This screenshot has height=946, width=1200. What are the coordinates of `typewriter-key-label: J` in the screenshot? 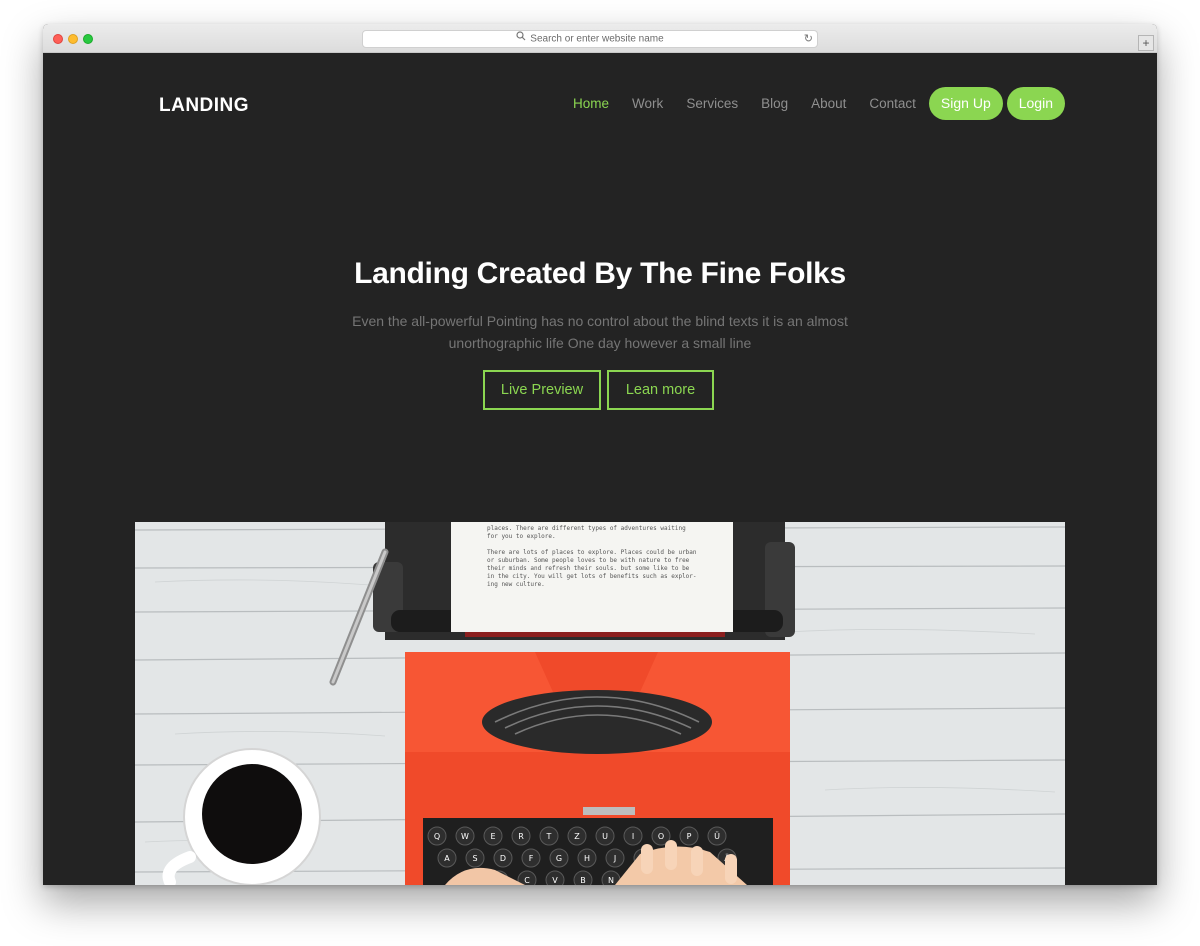 It's located at (614, 858).